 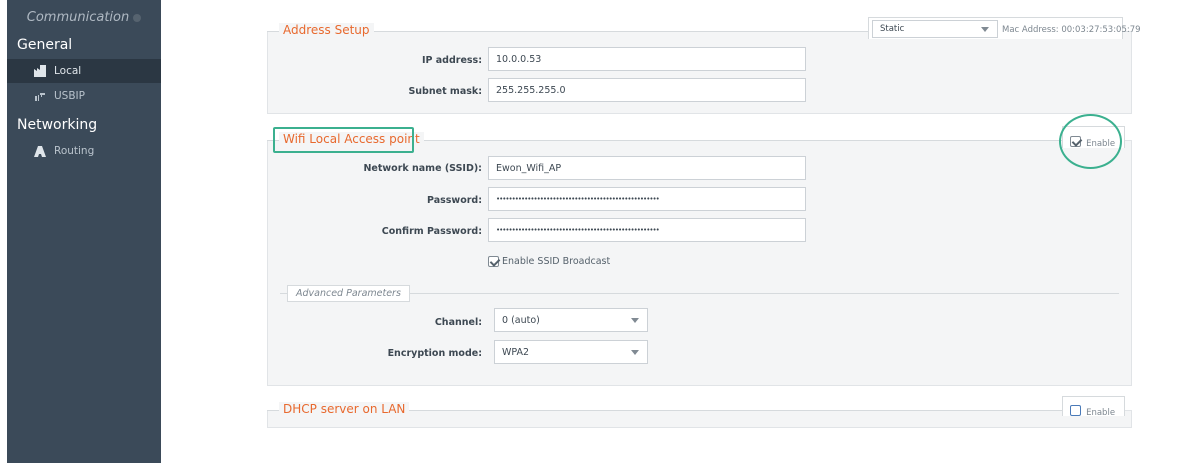 I want to click on ssid-label: Network name (SSID):, so click(x=422, y=168).